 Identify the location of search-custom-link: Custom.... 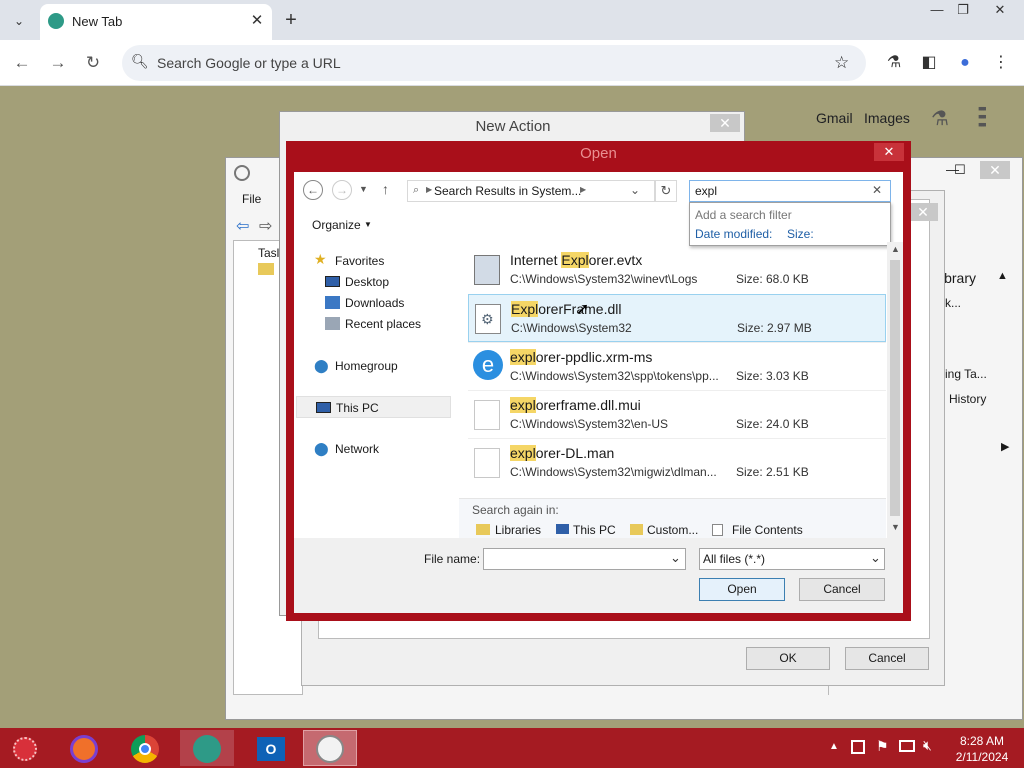
(672, 530).